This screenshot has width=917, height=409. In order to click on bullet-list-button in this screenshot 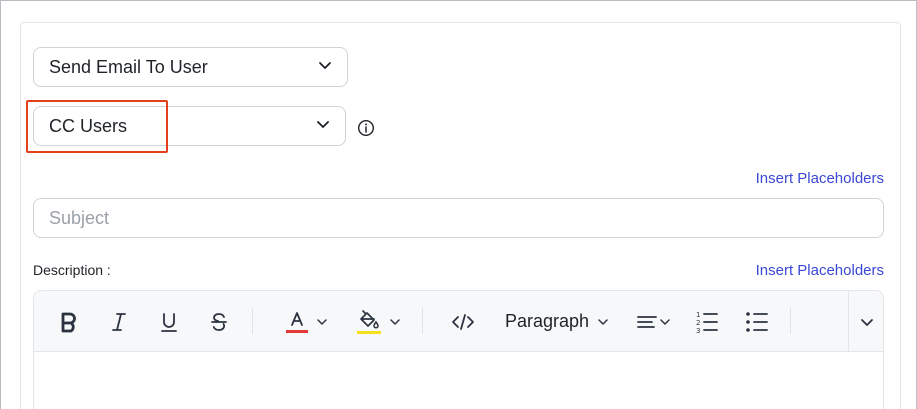, I will do `click(757, 321)`.